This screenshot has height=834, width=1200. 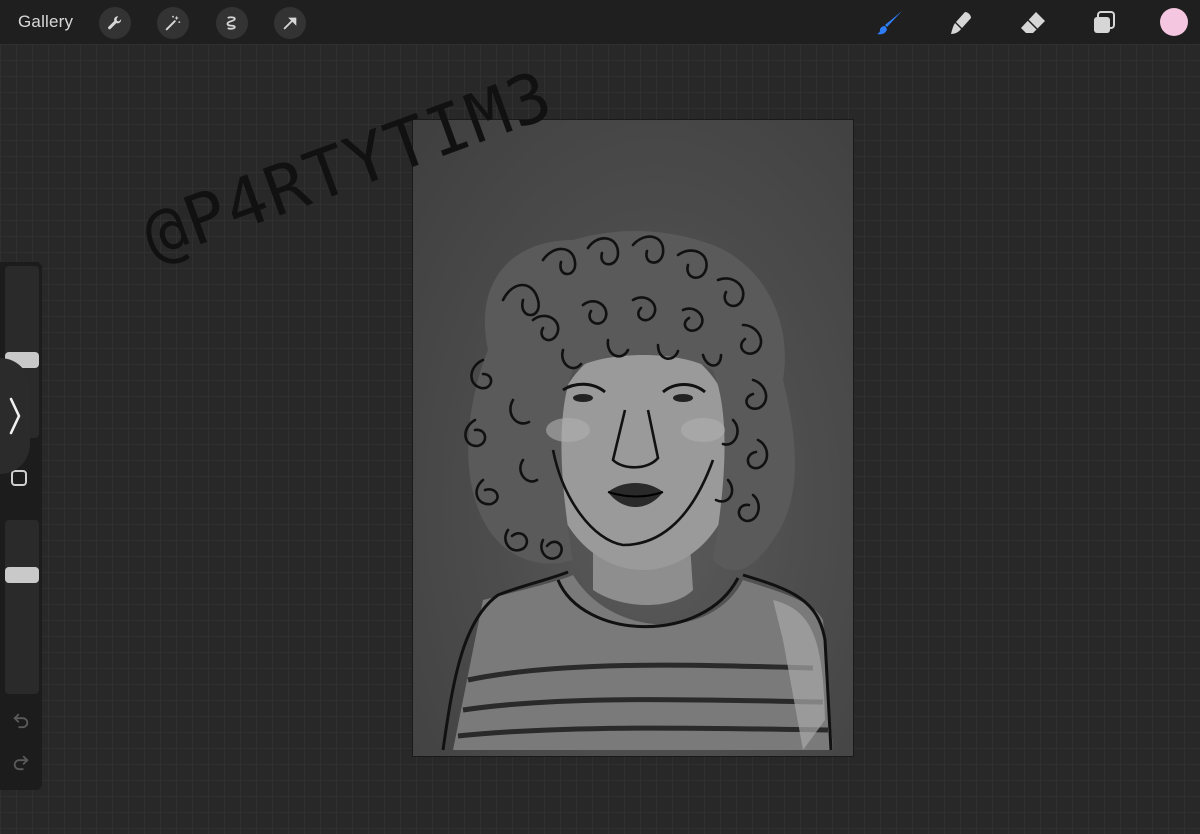 I want to click on layers-icon, so click(x=1104, y=22).